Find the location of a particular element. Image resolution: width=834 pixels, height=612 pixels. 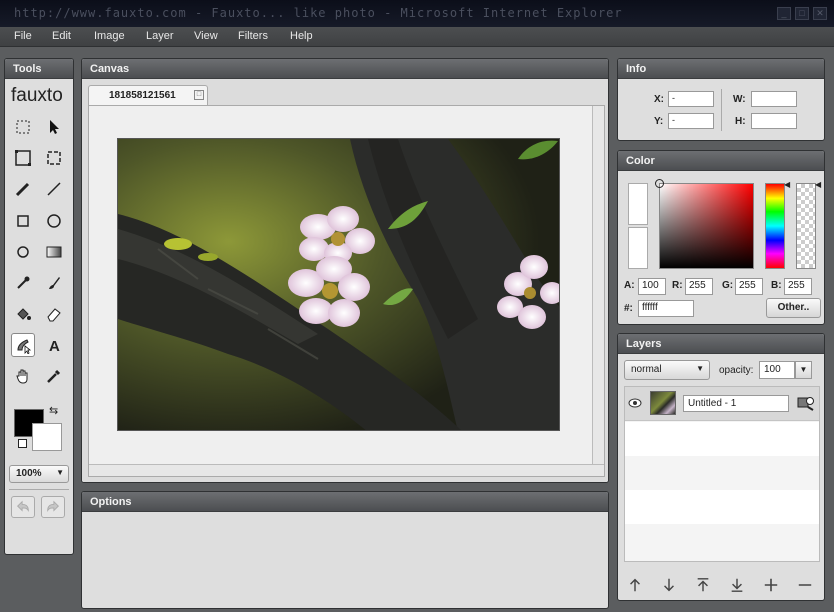

undo-button is located at coordinates (23, 507).